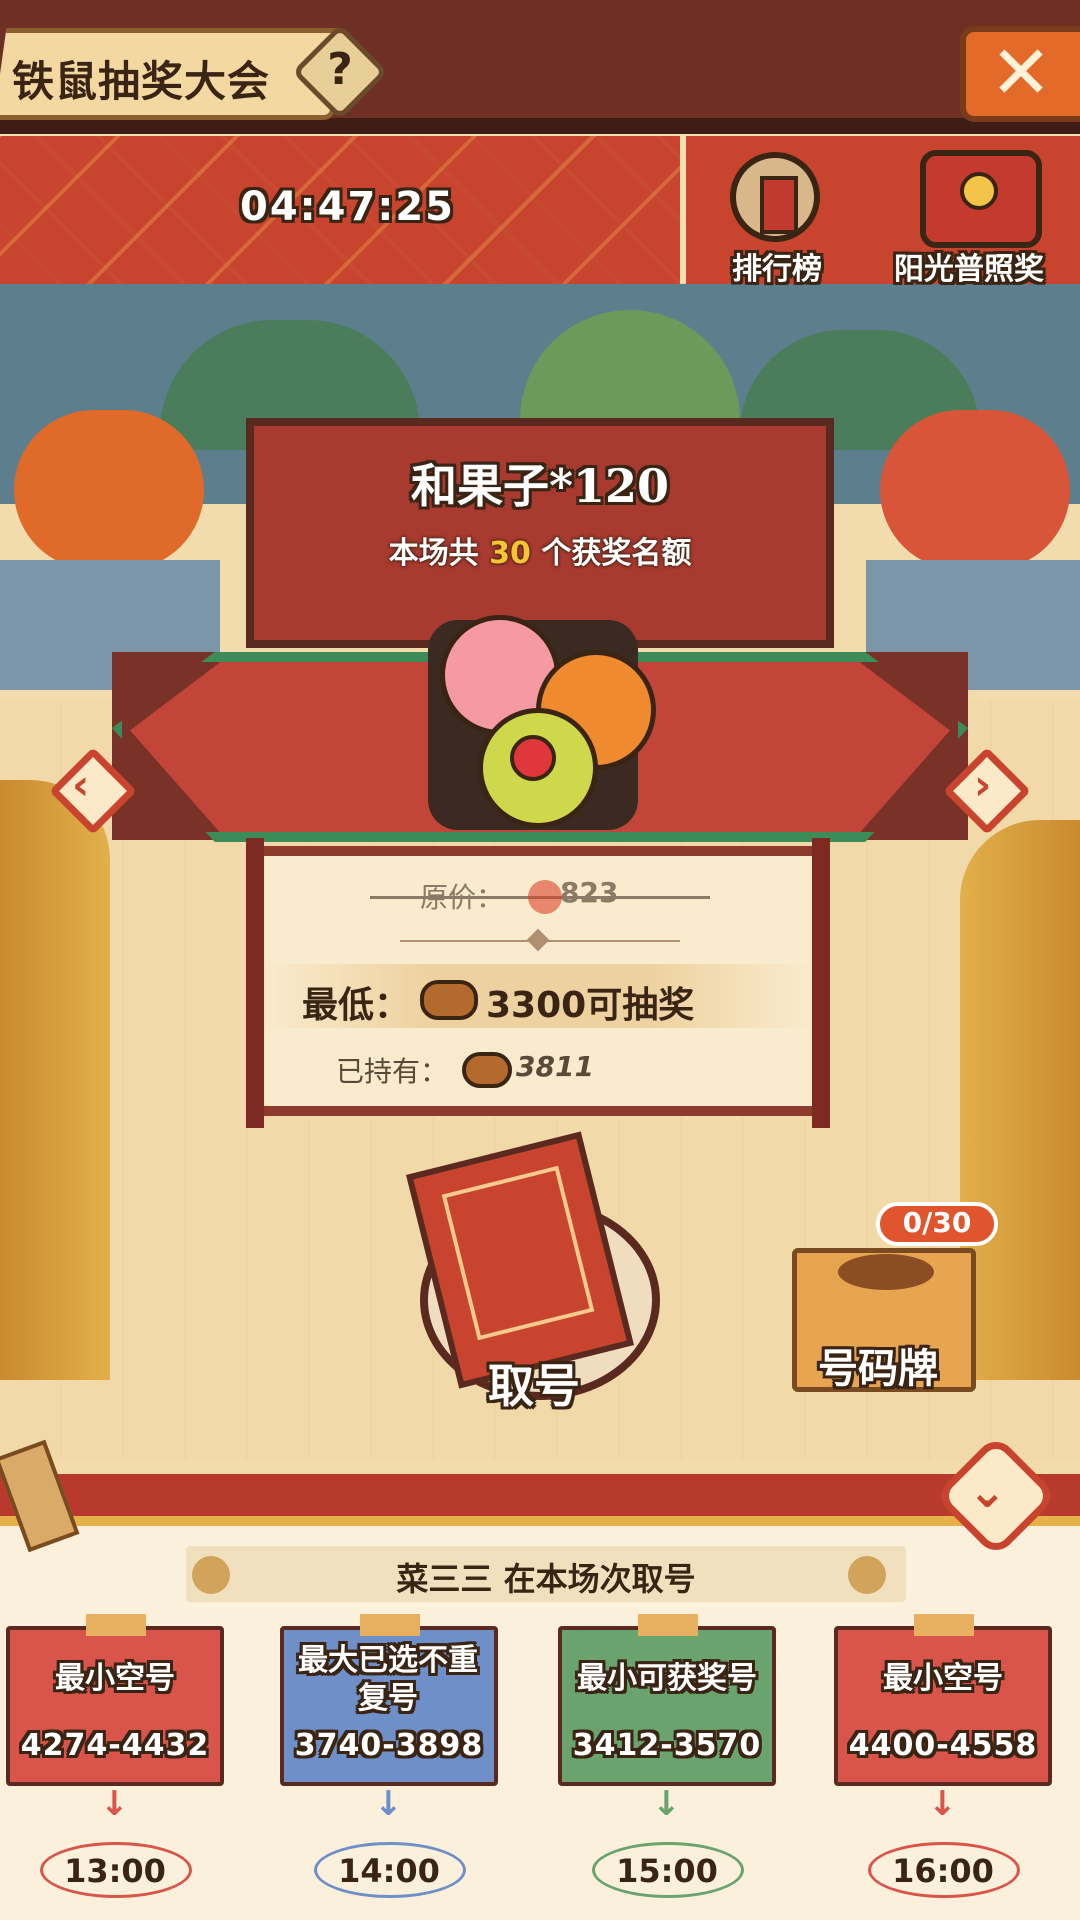 The width and height of the screenshot is (1080, 1920). Describe the element at coordinates (667, 1678) in the screenshot. I see `card-title: 最小可获奖号` at that location.